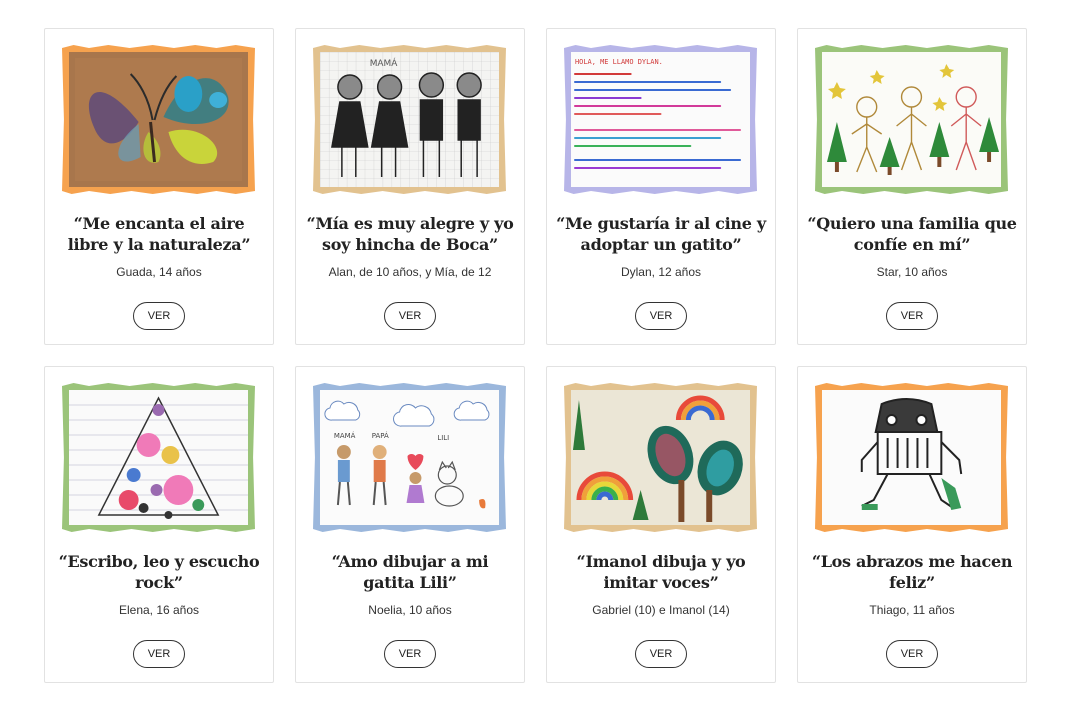 The image size is (1068, 712). I want to click on drawing-caption: HOLA, ME LLAMO DYLAN., so click(619, 62).